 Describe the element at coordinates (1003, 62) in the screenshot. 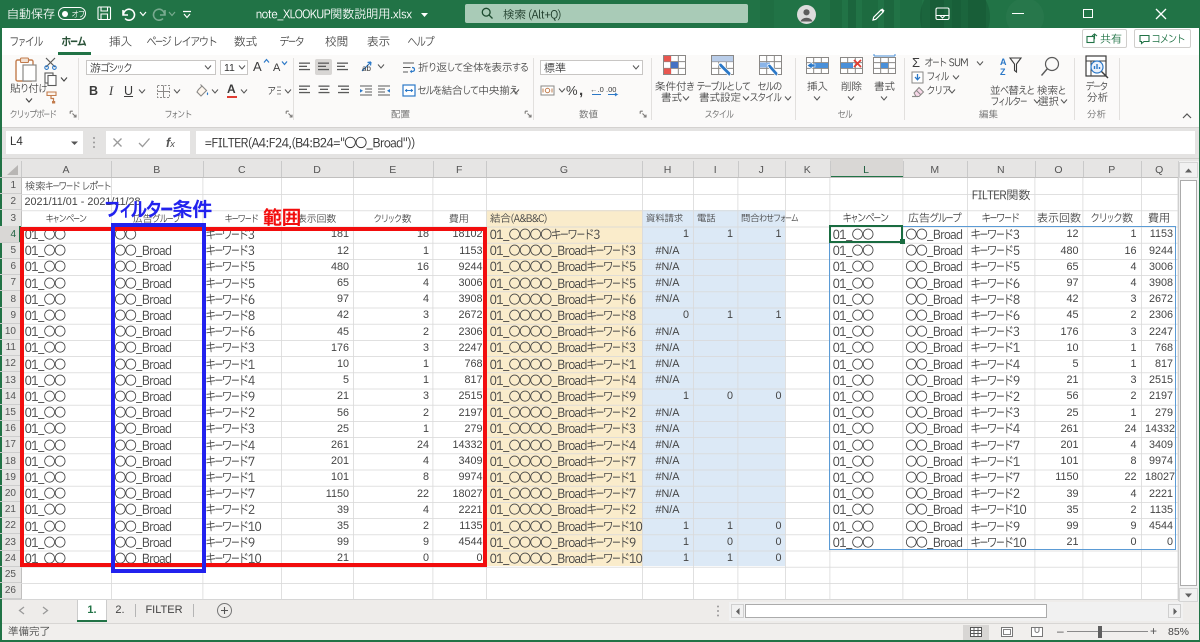

I see `svg-text: A` at that location.